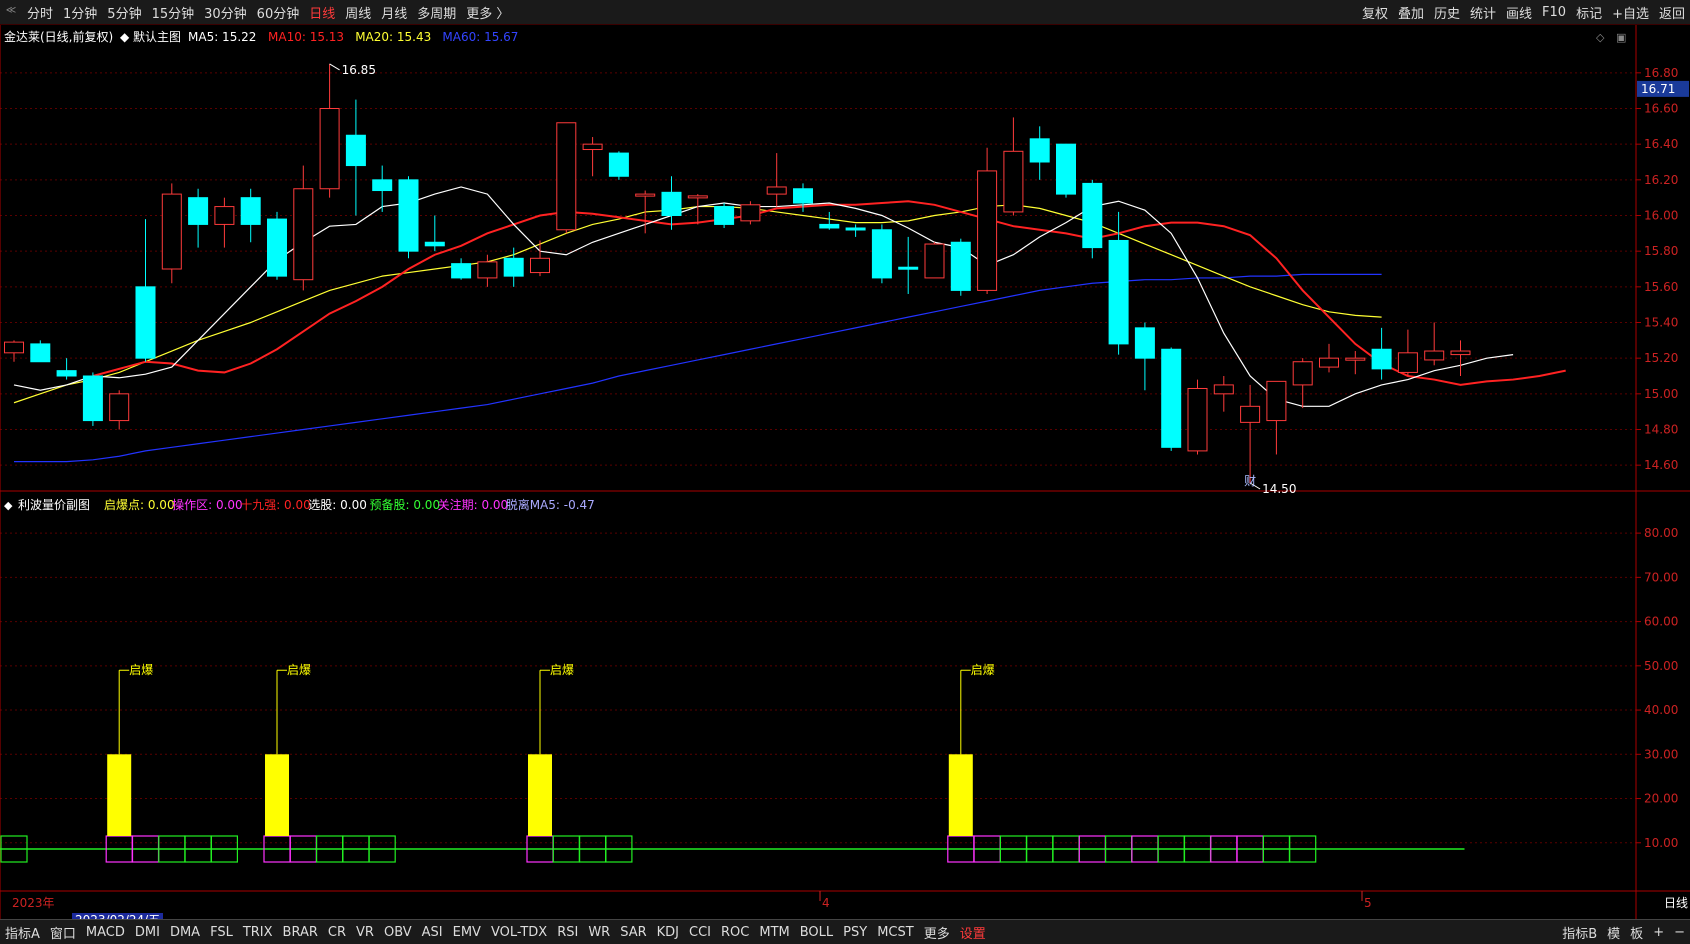 The image size is (1690, 944). I want to click on period-label: 日线, so click(1676, 903).